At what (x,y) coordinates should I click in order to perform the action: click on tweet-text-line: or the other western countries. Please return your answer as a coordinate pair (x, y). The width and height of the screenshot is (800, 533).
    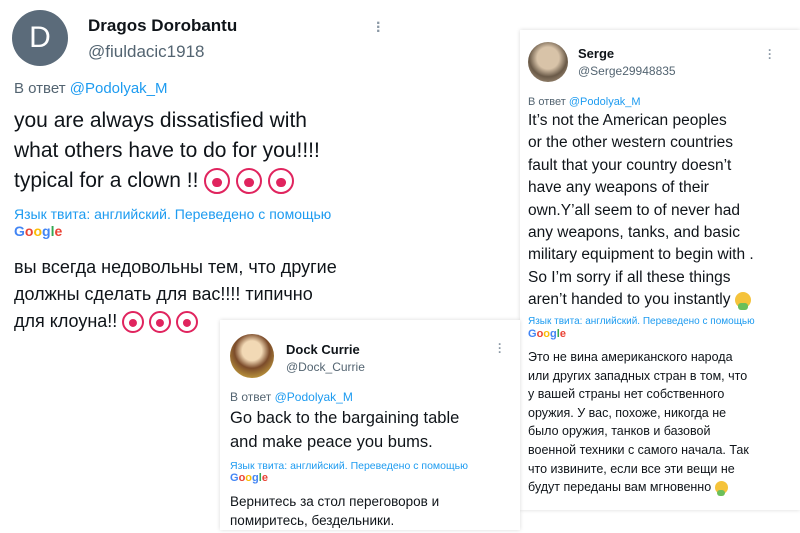
    Looking at the image, I should click on (631, 143).